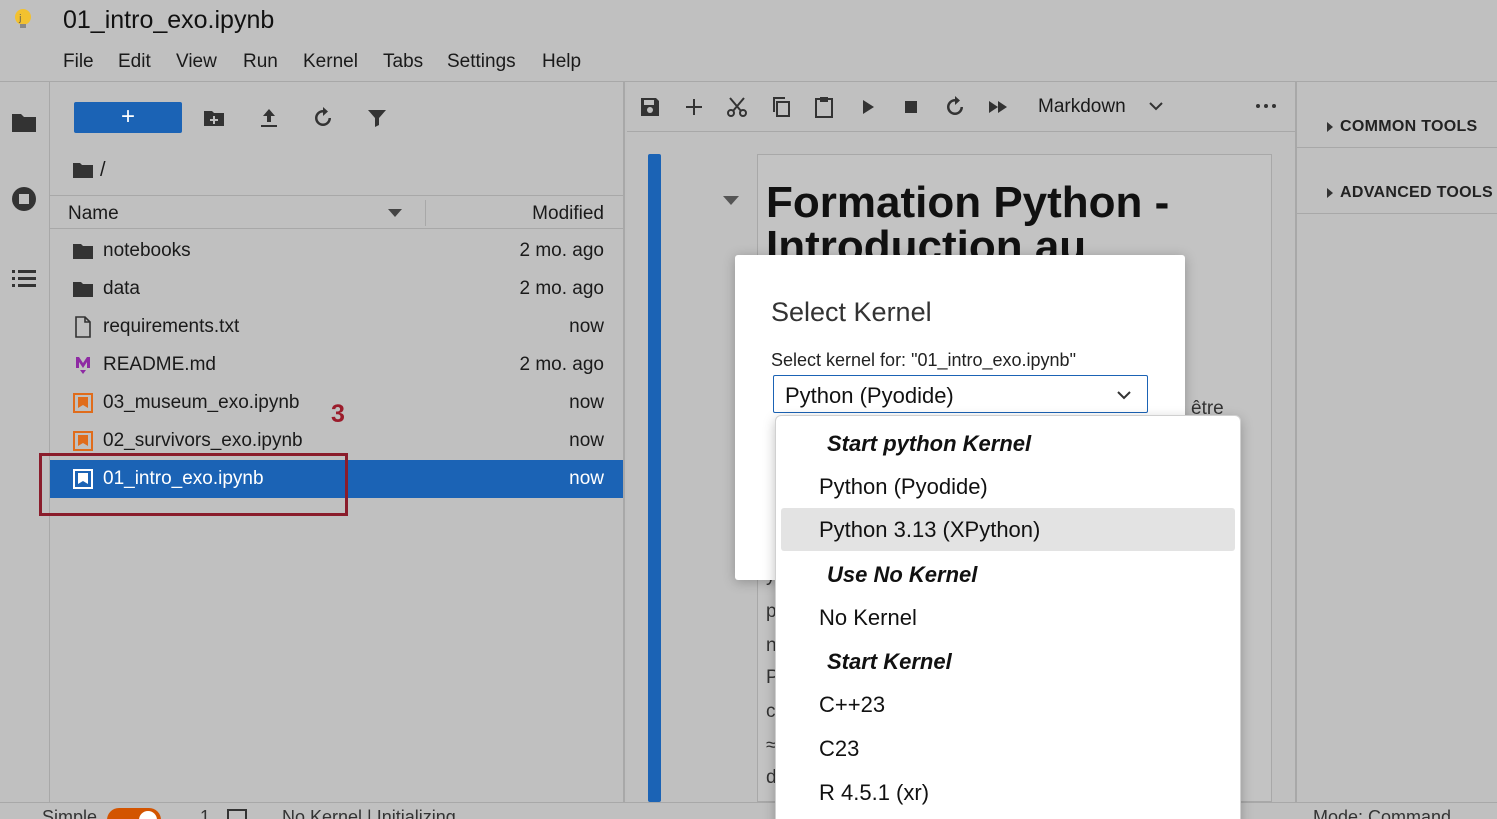 The height and width of the screenshot is (819, 1497). I want to click on menu-tabs: Tabs, so click(403, 62).